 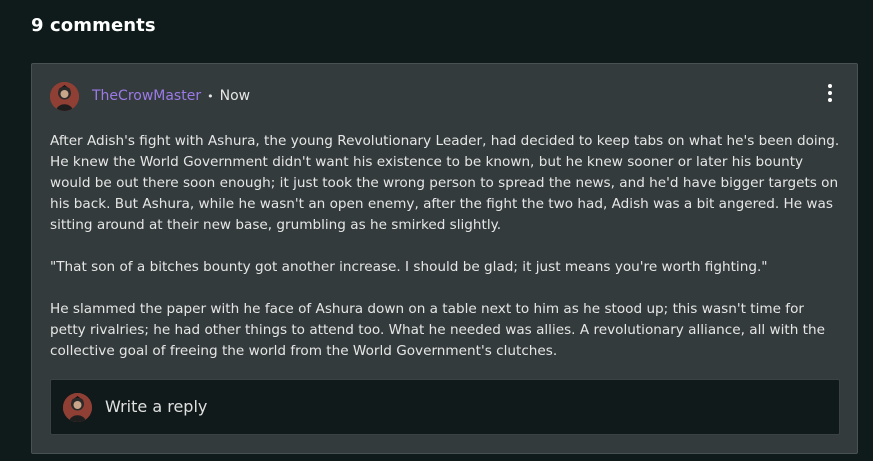 I want to click on comments-count-heading: 9 comments, so click(x=93, y=25).